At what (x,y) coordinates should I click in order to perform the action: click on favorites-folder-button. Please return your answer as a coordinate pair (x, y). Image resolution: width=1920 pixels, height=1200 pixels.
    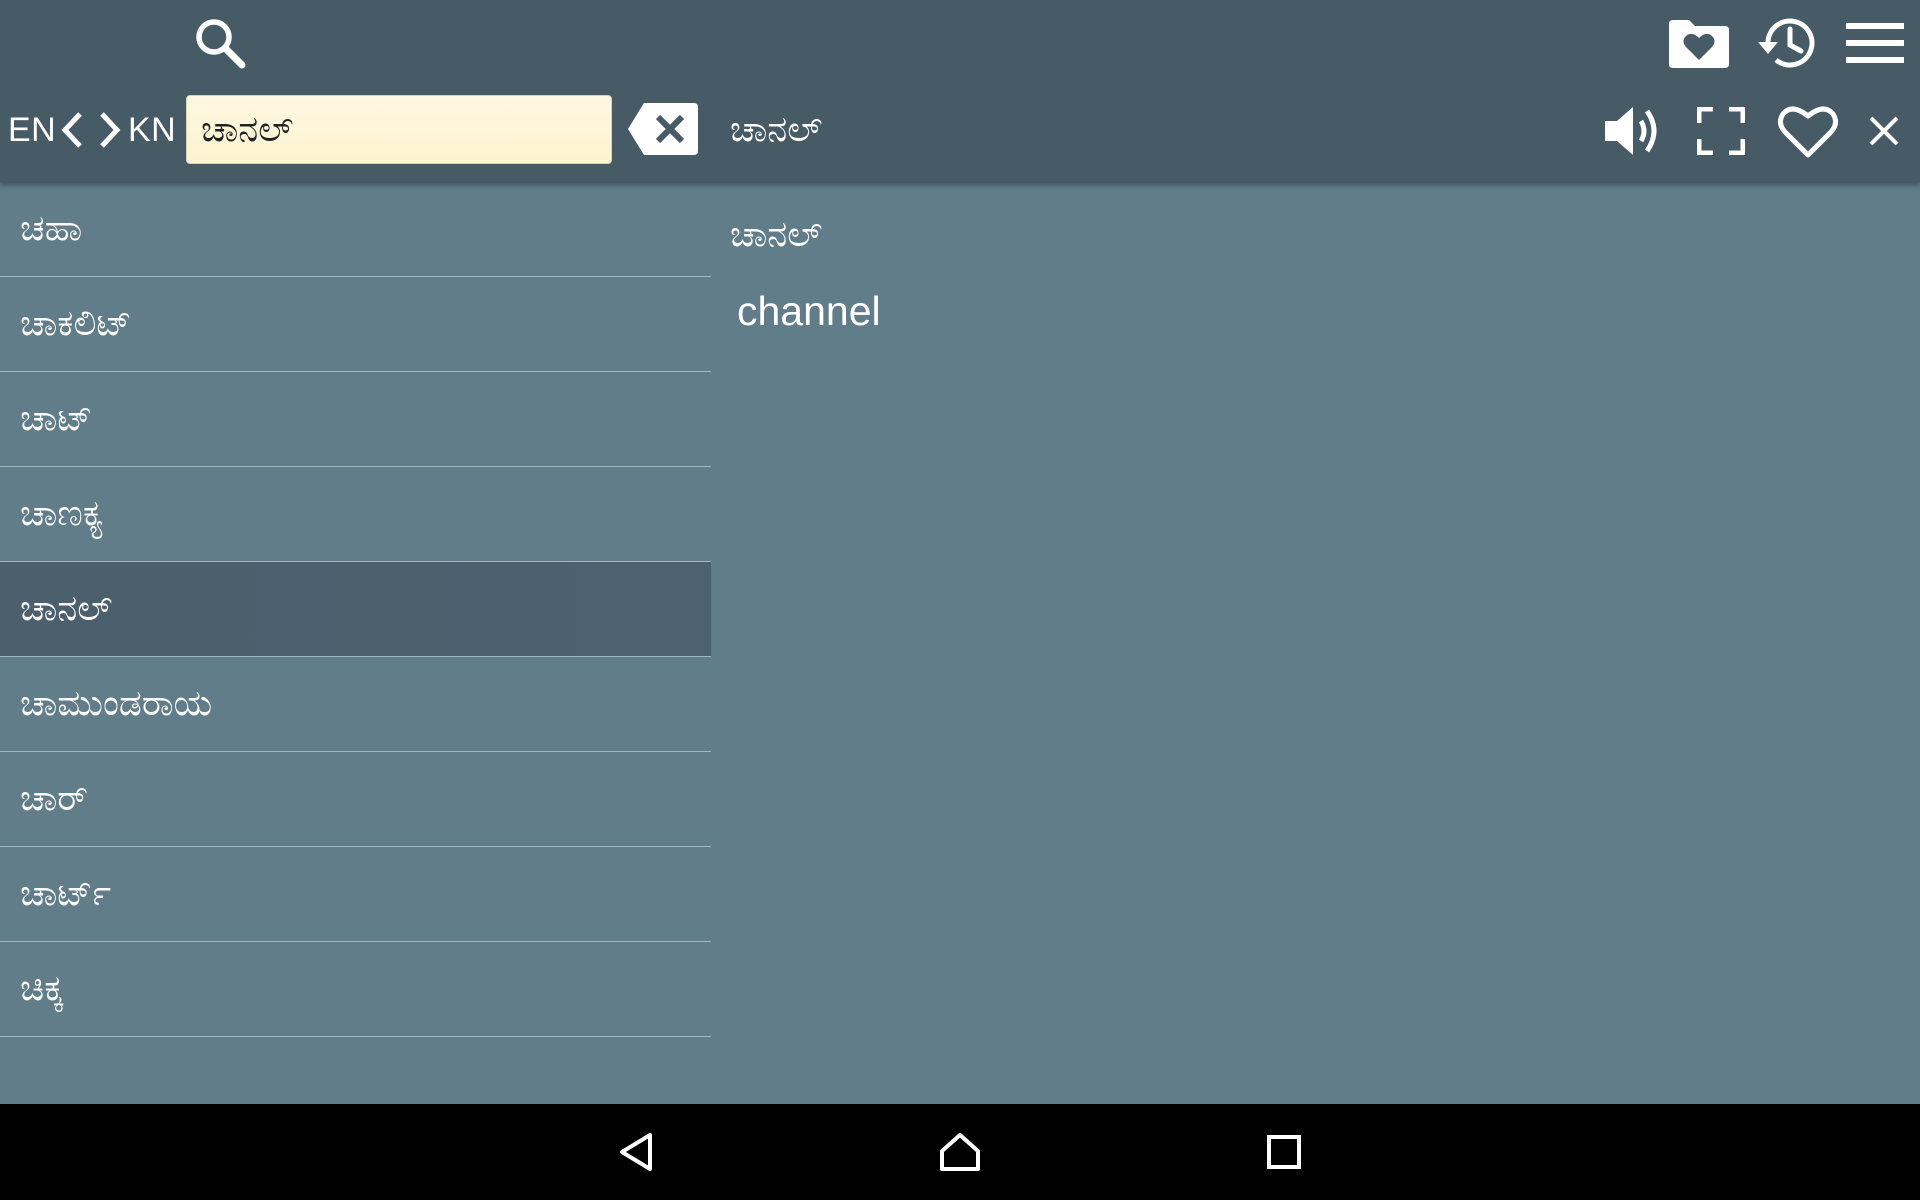
    Looking at the image, I should click on (1699, 43).